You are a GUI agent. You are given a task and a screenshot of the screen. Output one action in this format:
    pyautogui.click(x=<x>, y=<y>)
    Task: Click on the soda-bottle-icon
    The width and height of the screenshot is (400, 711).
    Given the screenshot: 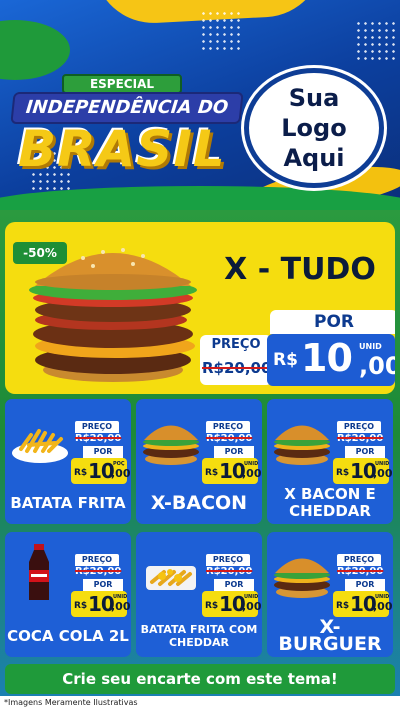 What is the action you would take?
    pyautogui.click(x=40, y=573)
    